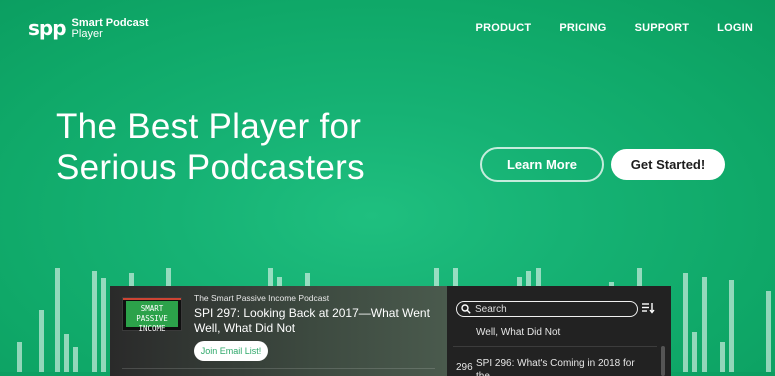 The width and height of the screenshot is (775, 376). I want to click on divider, so click(278, 368).